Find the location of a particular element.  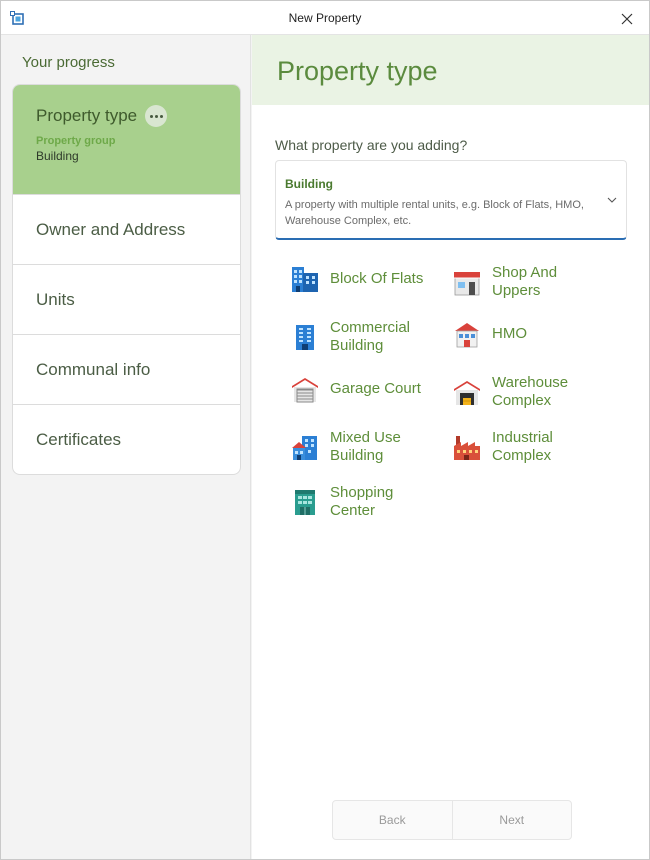

block-of-flats-icon is located at coordinates (305, 279).